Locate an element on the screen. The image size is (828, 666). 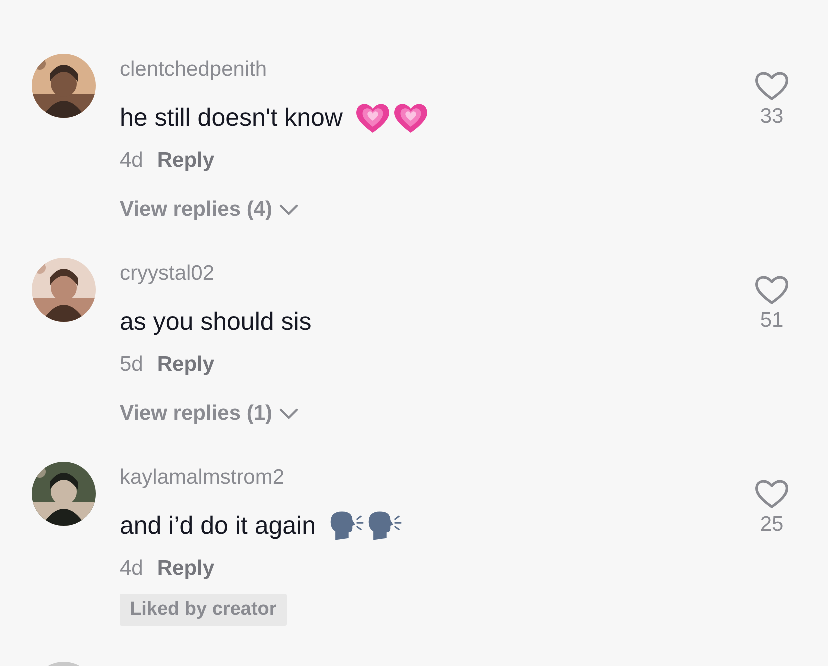
view-replies-link: View replies (1) is located at coordinates (209, 414).